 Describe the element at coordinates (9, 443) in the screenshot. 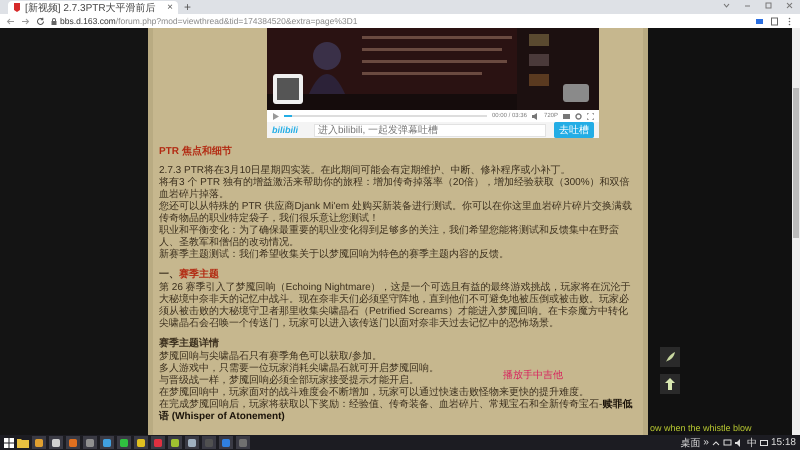

I see `start-icon` at that location.